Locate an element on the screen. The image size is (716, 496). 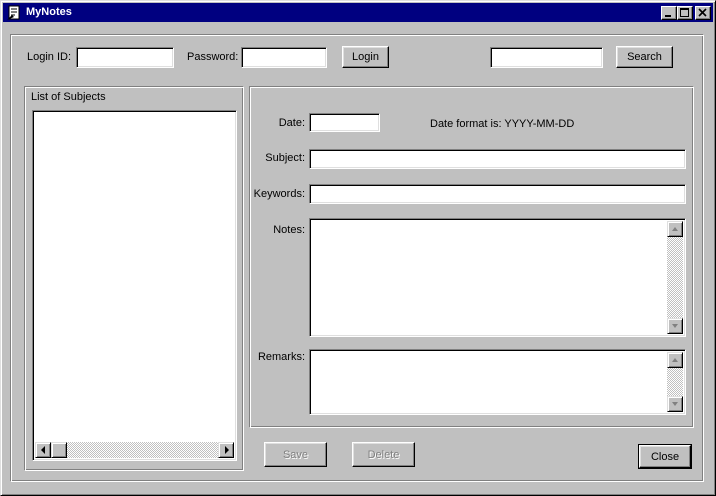
scroll-right-button is located at coordinates (226, 450).